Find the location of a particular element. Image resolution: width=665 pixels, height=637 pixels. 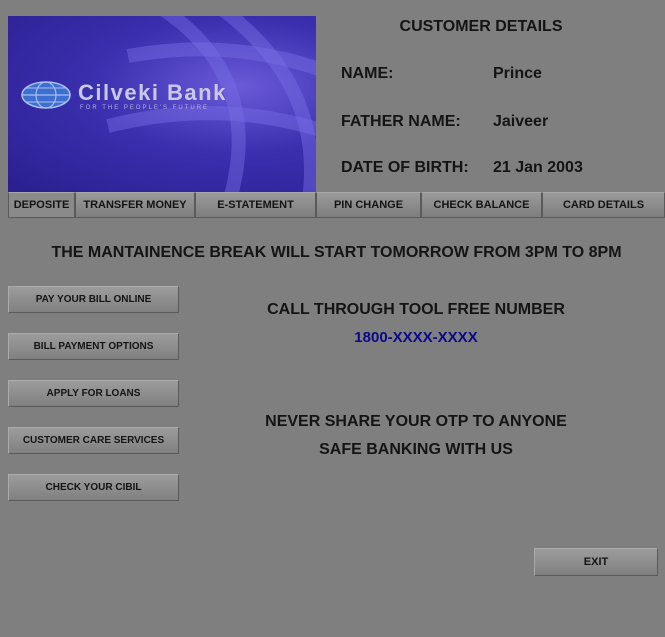

name-label: NAME: is located at coordinates (367, 73).